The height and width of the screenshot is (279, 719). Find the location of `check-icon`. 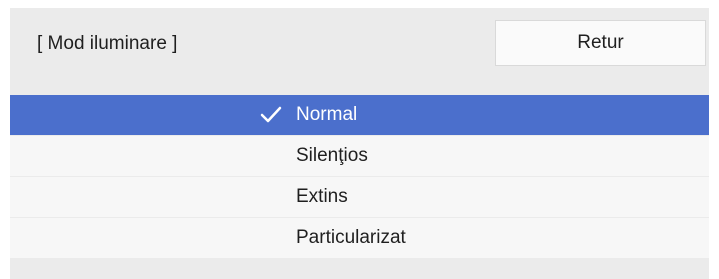

check-icon is located at coordinates (271, 114).